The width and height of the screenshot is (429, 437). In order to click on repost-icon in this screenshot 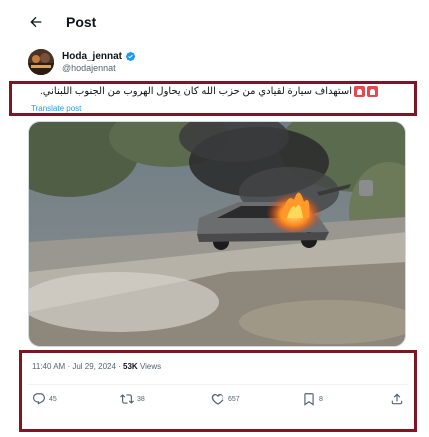, I will do `click(127, 399)`.